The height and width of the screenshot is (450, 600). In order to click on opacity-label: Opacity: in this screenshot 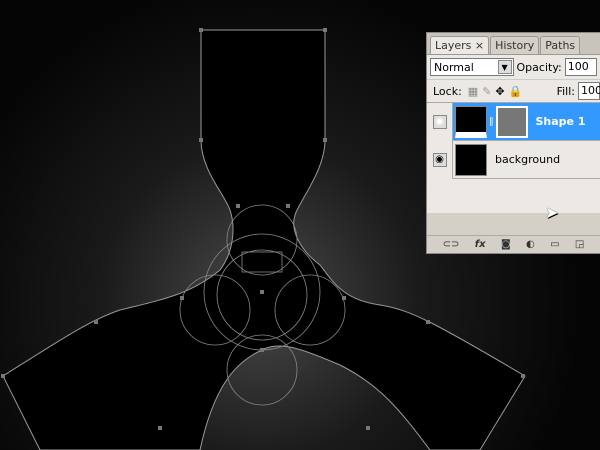, I will do `click(539, 67)`.